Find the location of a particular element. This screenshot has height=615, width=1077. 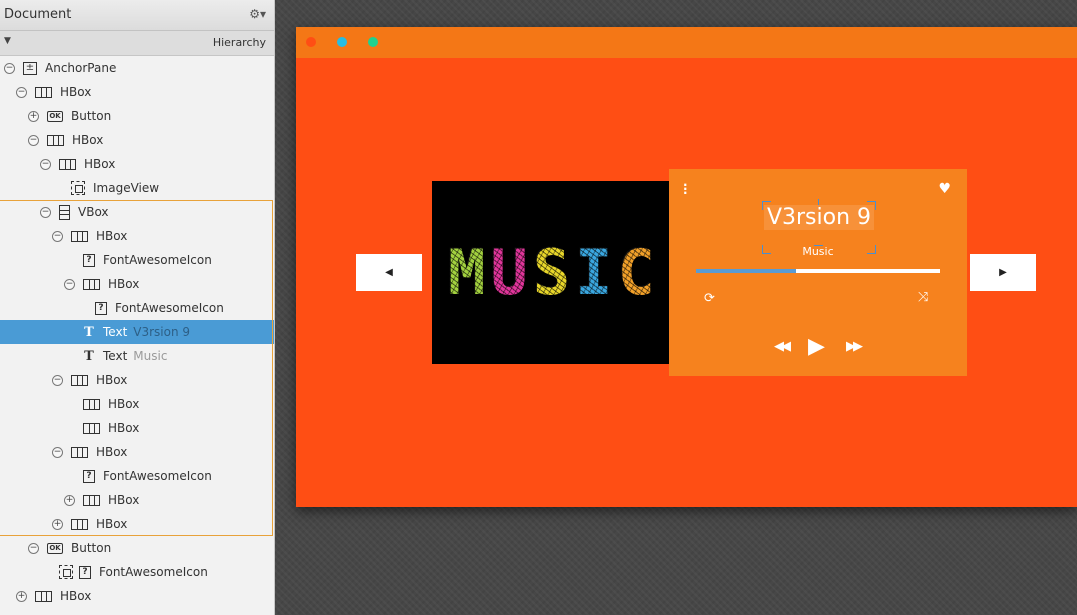

album-art-letter: I is located at coordinates (596, 272).